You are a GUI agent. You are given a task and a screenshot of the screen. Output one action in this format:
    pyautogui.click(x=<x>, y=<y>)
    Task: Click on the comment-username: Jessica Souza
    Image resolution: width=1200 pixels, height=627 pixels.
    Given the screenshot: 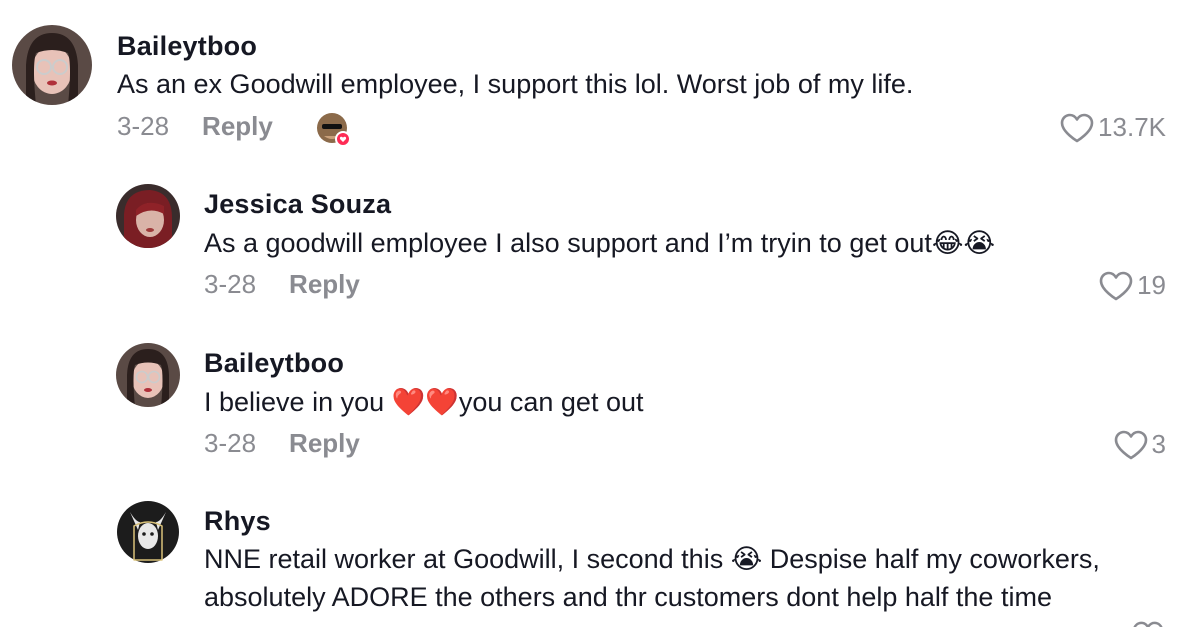 What is the action you would take?
    pyautogui.click(x=297, y=204)
    